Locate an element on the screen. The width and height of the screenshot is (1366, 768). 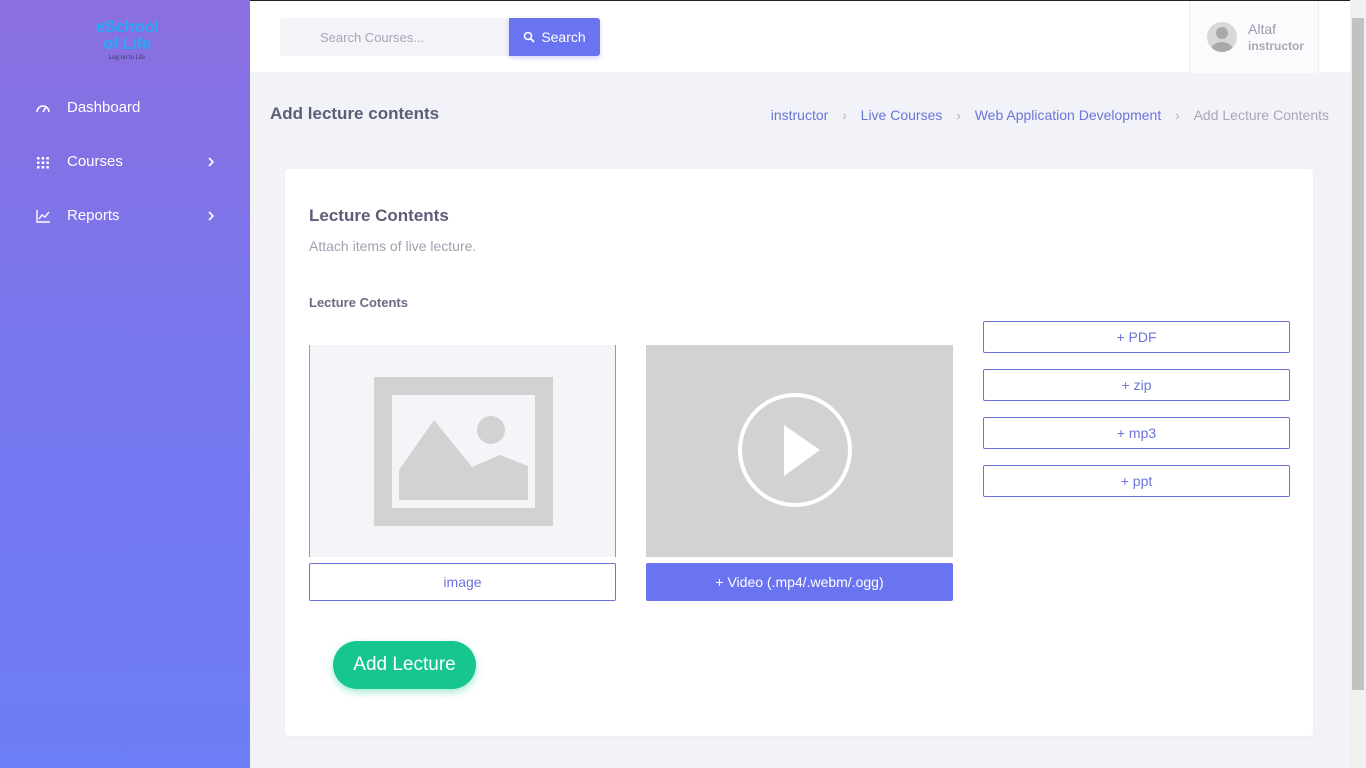
section-label: Lecture Cotents is located at coordinates (358, 302).